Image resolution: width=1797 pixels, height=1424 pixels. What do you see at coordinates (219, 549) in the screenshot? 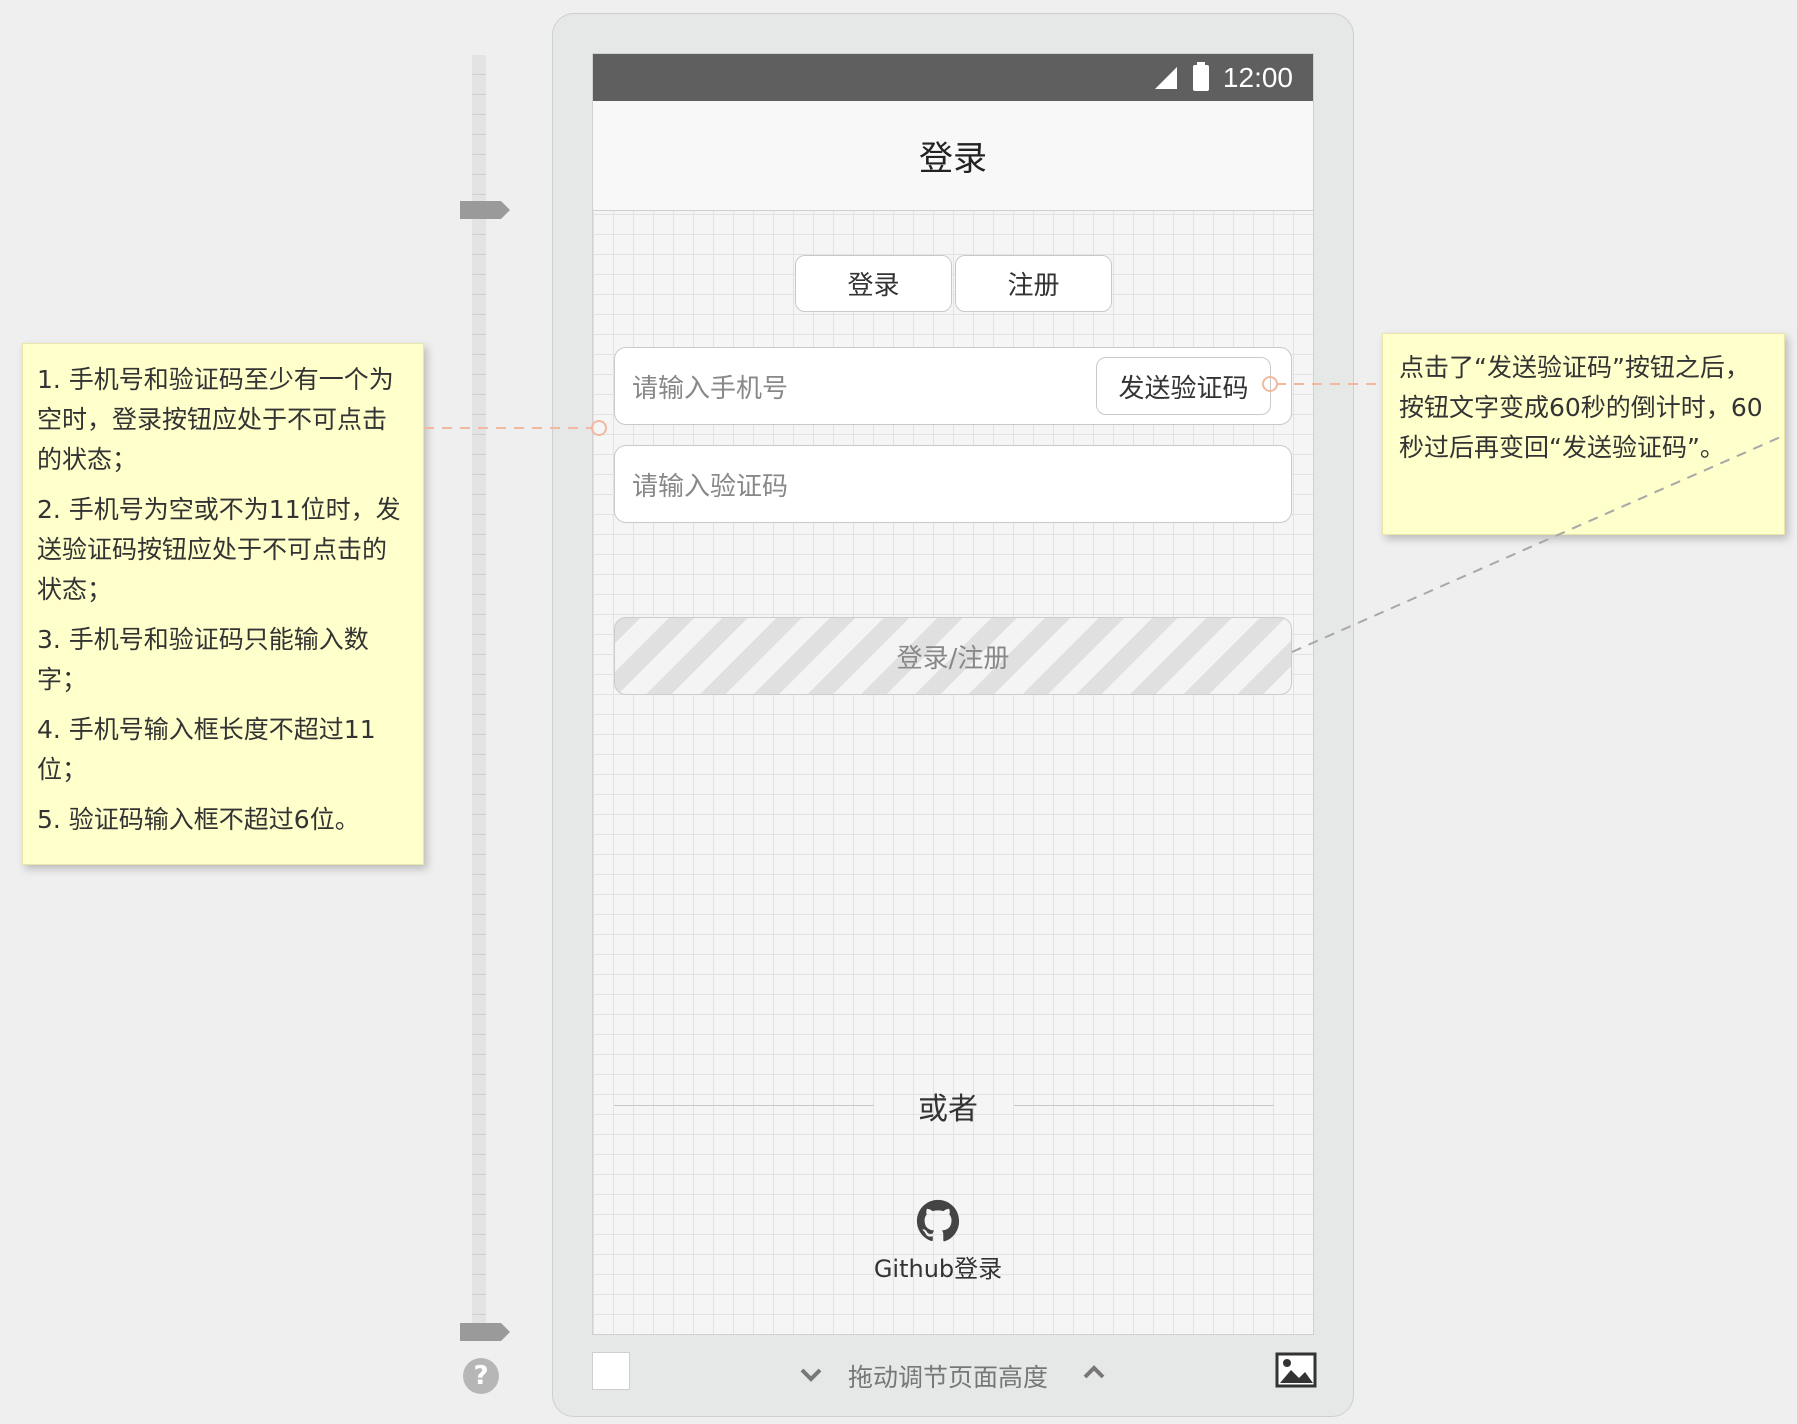
I see `note-item: 2. 手机号为空或不为11位时，发送验证码按钮应处于不可点击的状态；` at bounding box center [219, 549].